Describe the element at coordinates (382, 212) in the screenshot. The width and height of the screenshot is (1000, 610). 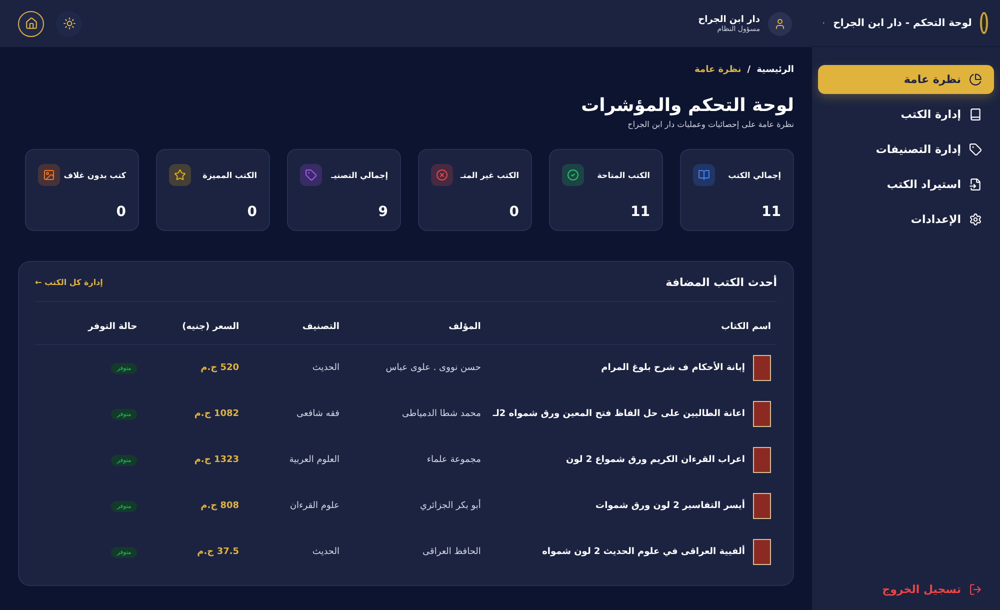
I see `stat-value: 9` at that location.